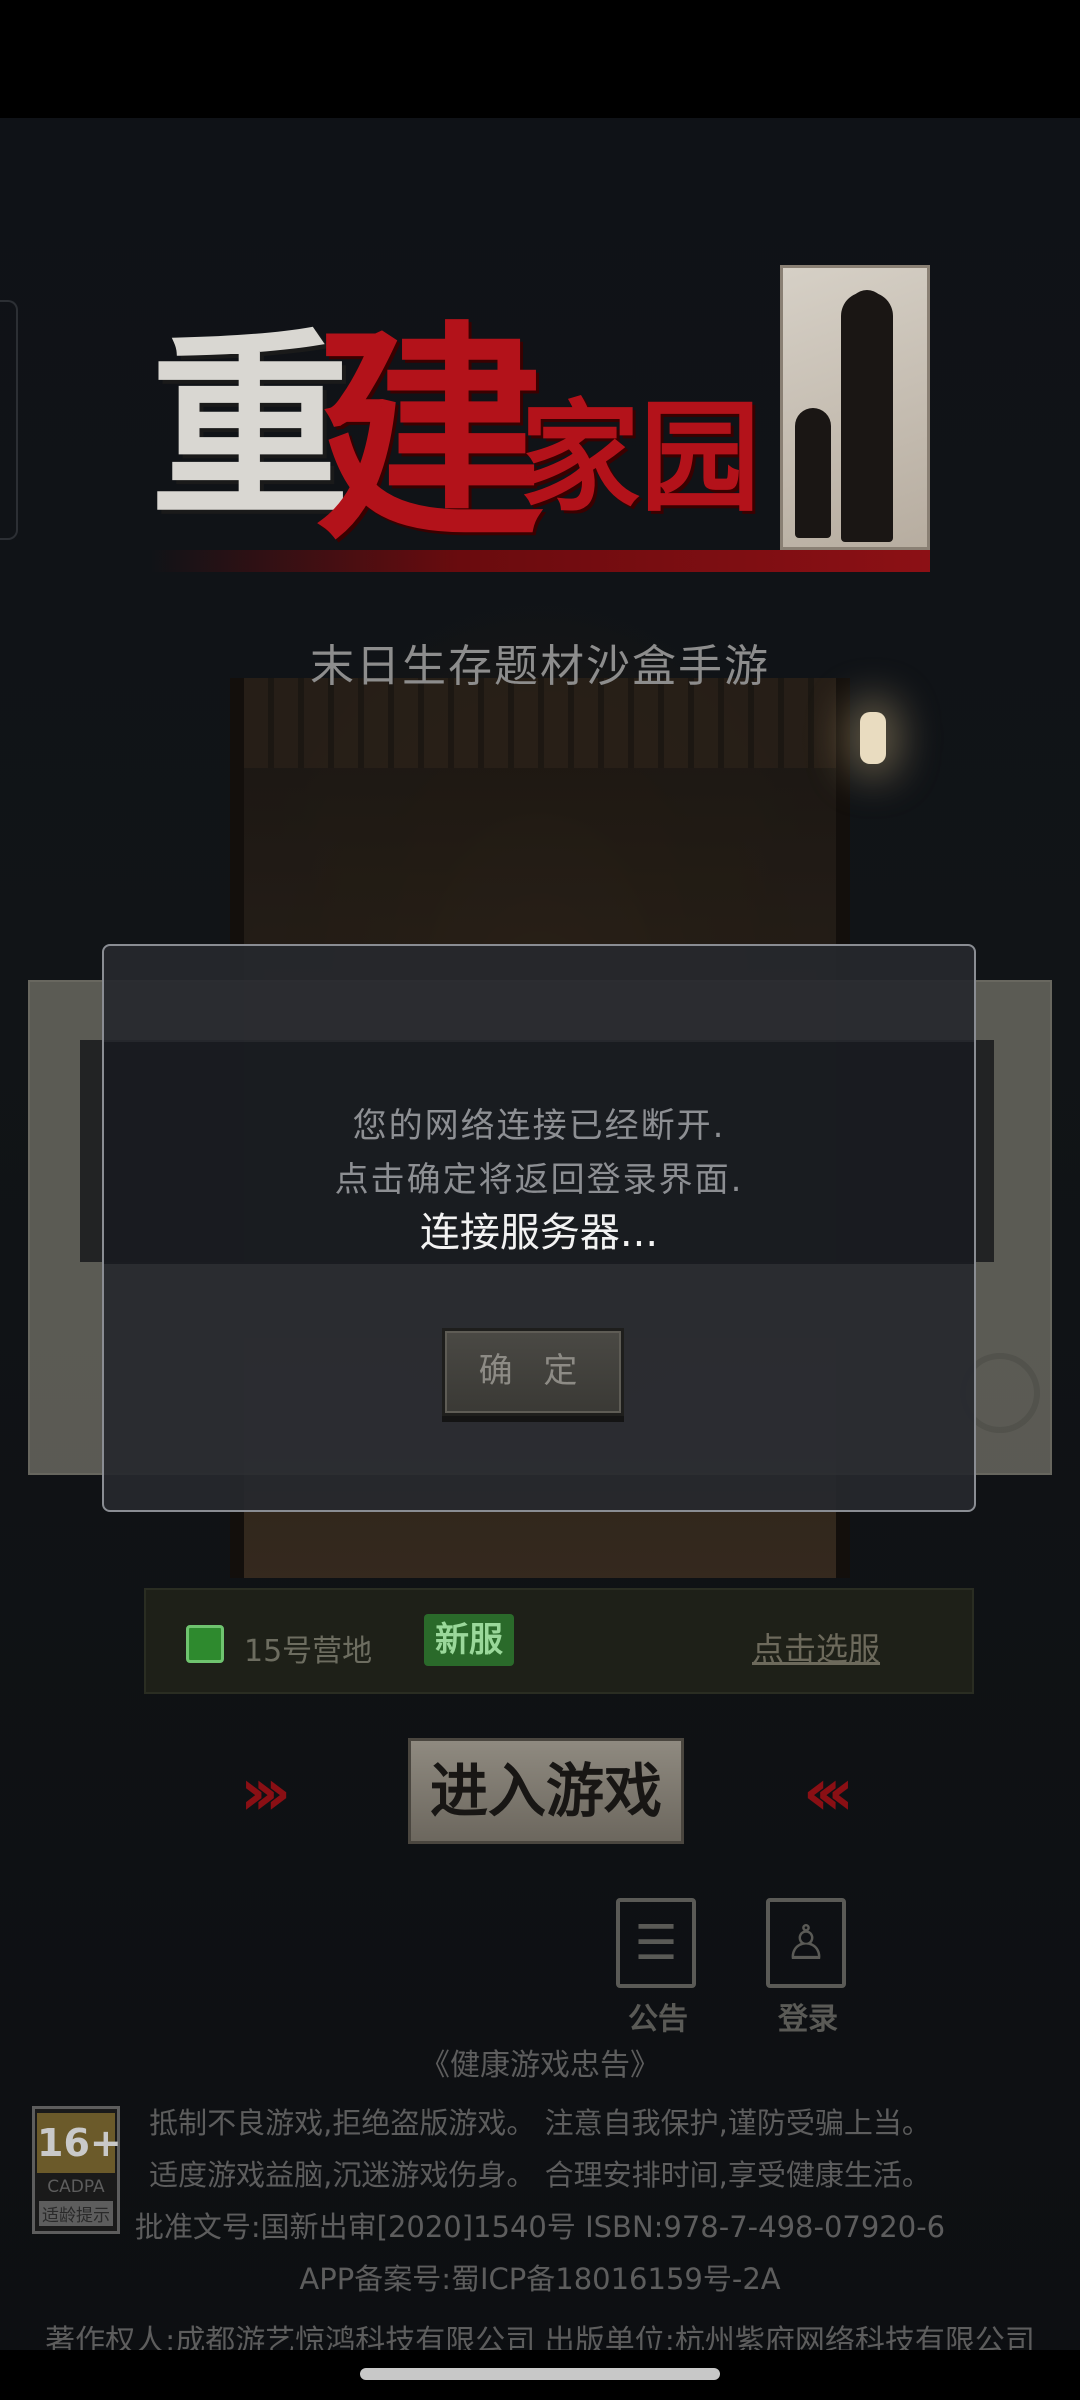 The height and width of the screenshot is (2400, 1080). I want to click on enter-game-row: ››› 进入游戏 ‹‹‹, so click(547, 1791).